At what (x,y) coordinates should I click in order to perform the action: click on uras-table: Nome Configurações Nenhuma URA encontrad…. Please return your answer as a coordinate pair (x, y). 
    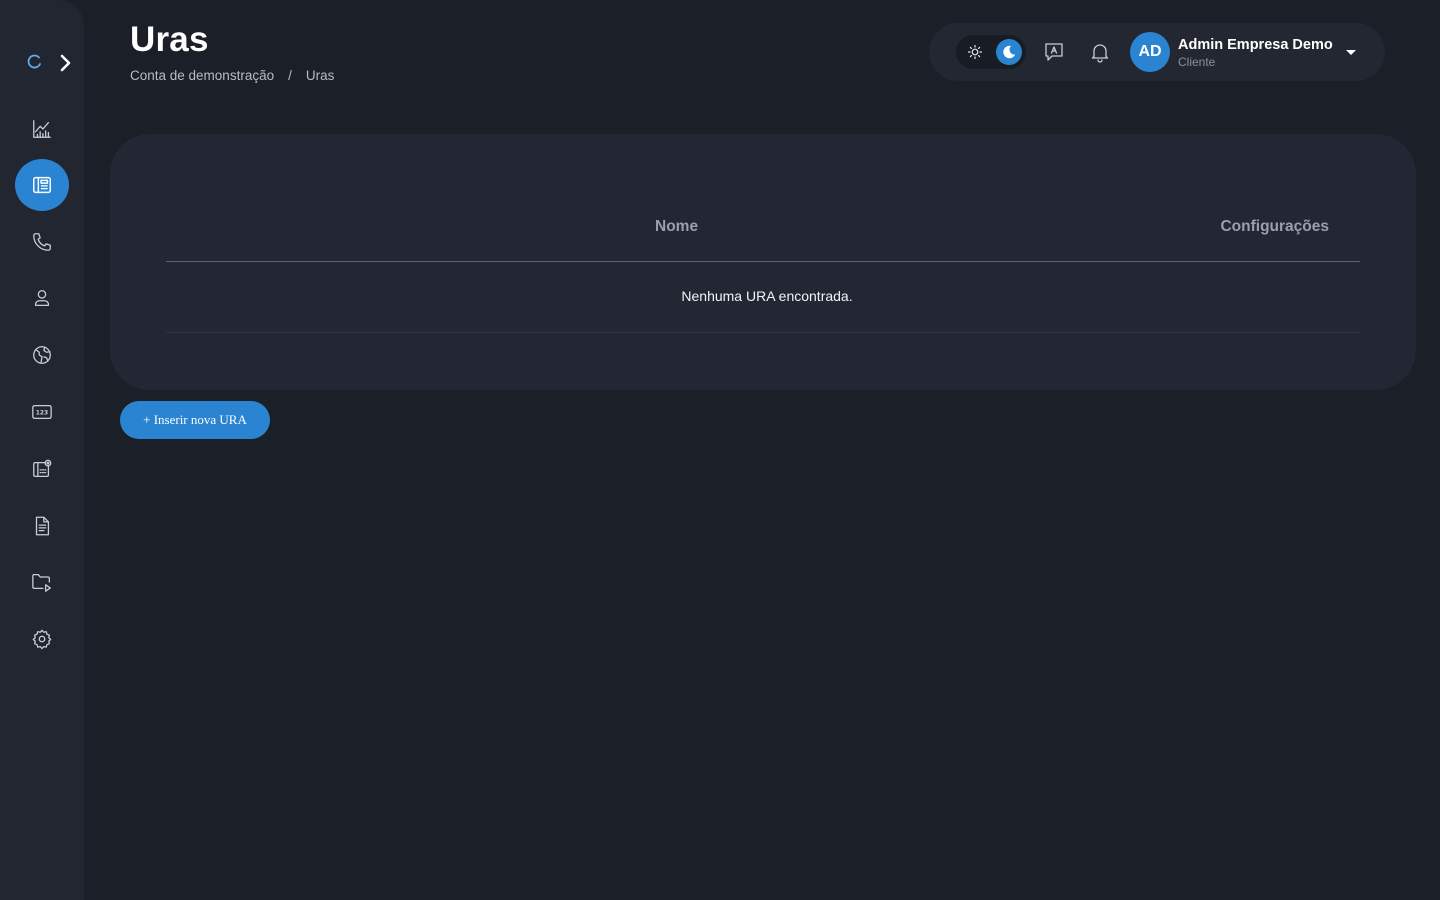
    Looking at the image, I should click on (763, 268).